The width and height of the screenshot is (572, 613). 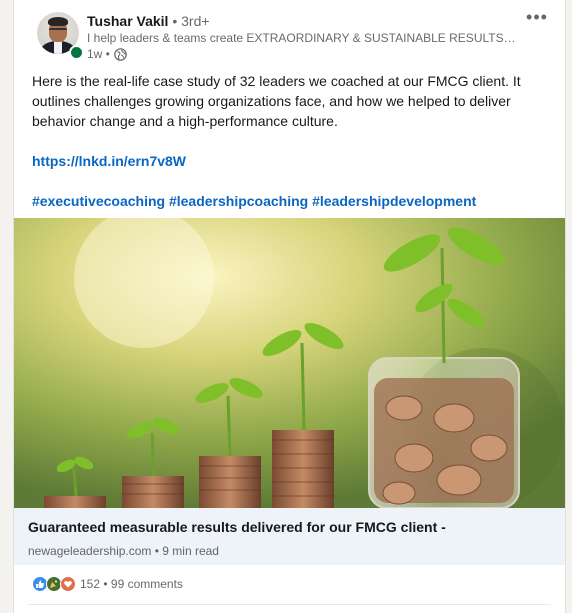 I want to click on divider, so click(x=289, y=604).